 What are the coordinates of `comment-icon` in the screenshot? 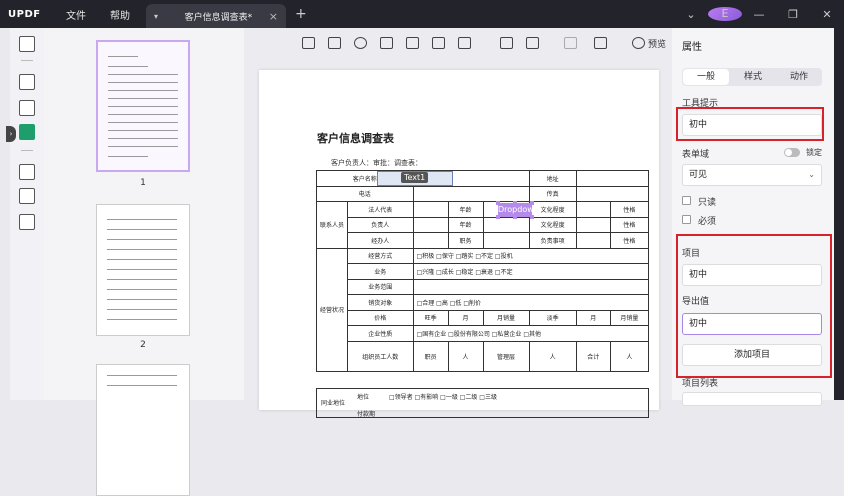 It's located at (27, 82).